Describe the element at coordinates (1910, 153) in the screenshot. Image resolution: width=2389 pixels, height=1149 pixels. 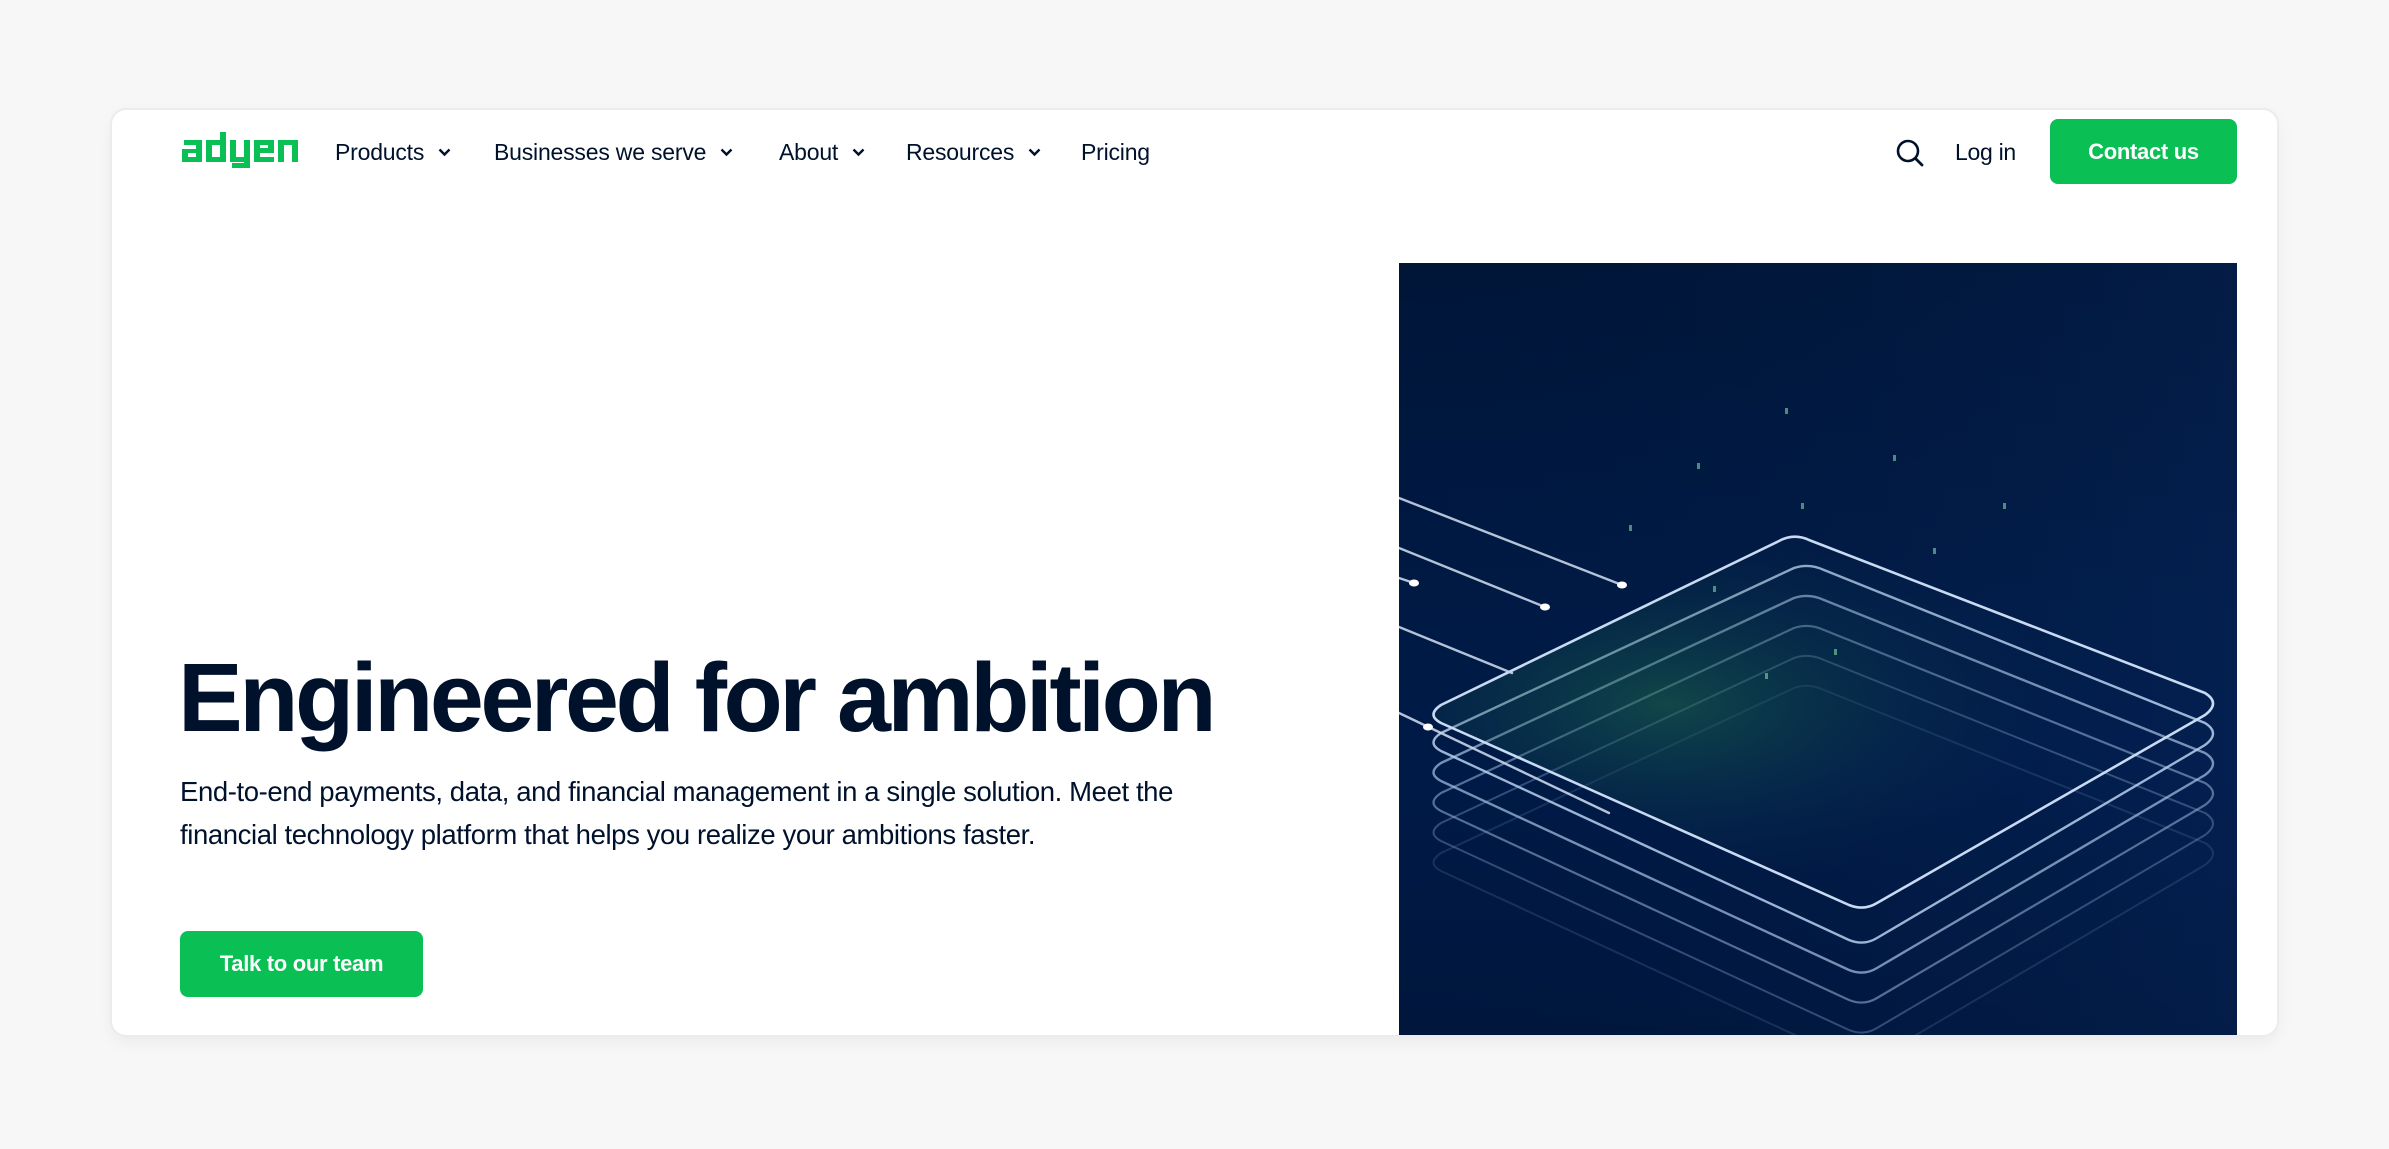
I see `search-icon` at that location.